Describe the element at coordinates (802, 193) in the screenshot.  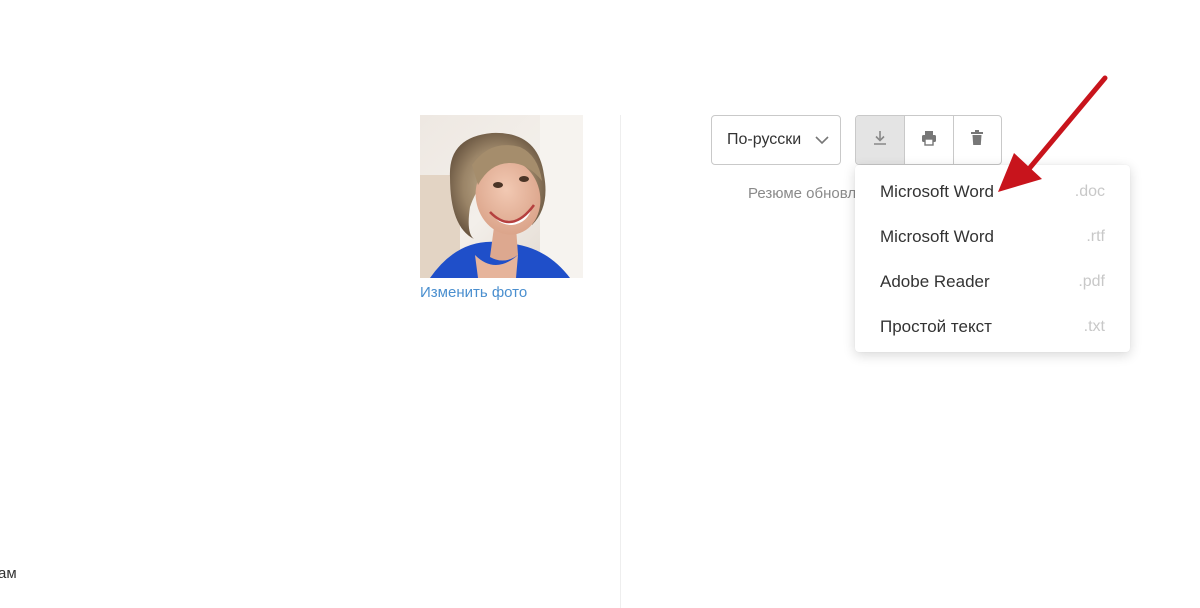
I see `resume-updated-text: Резюме обновл` at that location.